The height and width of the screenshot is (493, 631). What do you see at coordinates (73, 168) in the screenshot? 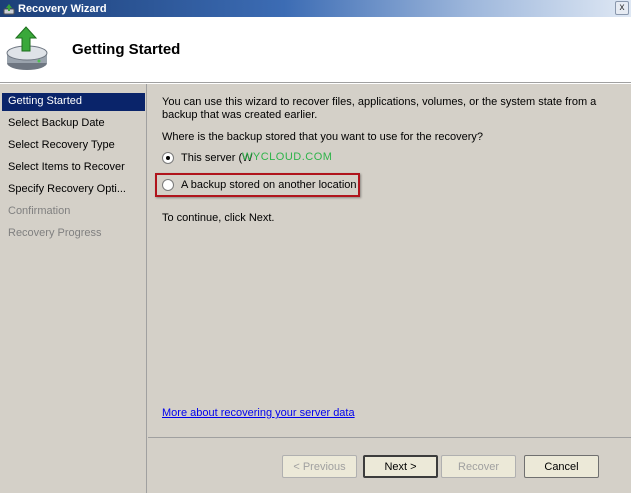
I see `nav-item-select-items: Select Items to Recover` at bounding box center [73, 168].